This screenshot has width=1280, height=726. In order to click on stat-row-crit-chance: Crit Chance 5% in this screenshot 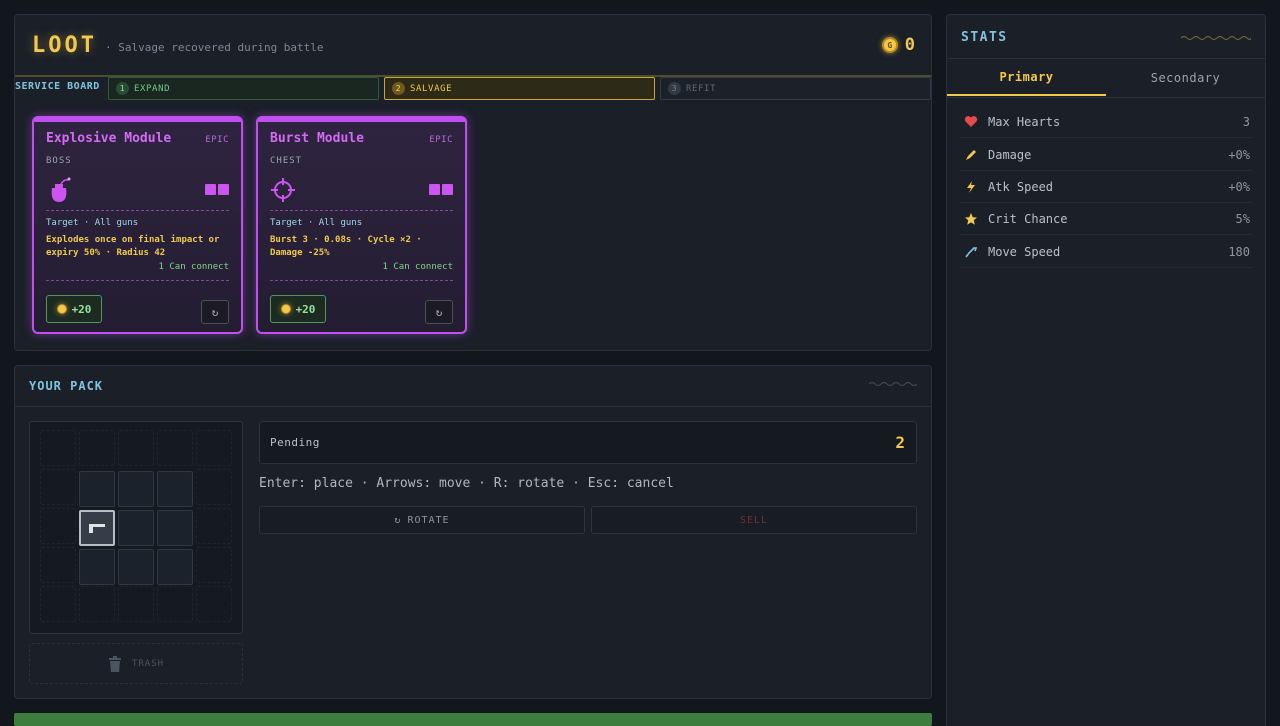, I will do `click(1106, 219)`.